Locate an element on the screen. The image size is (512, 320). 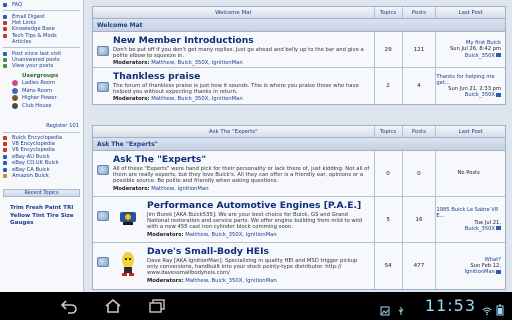
email-icon is located at coordinates (5, 16).